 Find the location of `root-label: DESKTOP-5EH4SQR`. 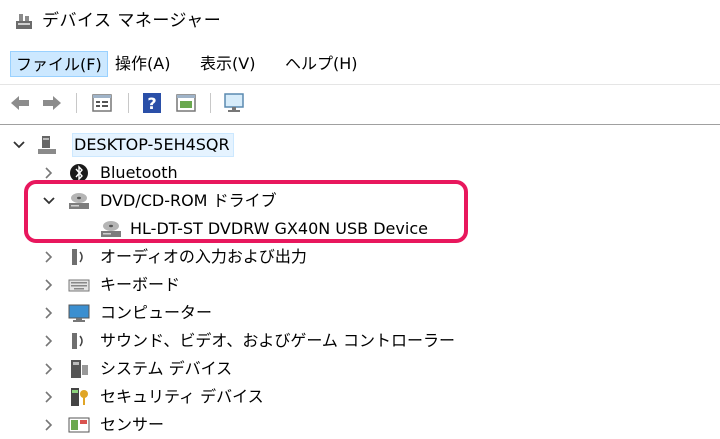

root-label: DESKTOP-5EH4SQR is located at coordinates (152, 144).